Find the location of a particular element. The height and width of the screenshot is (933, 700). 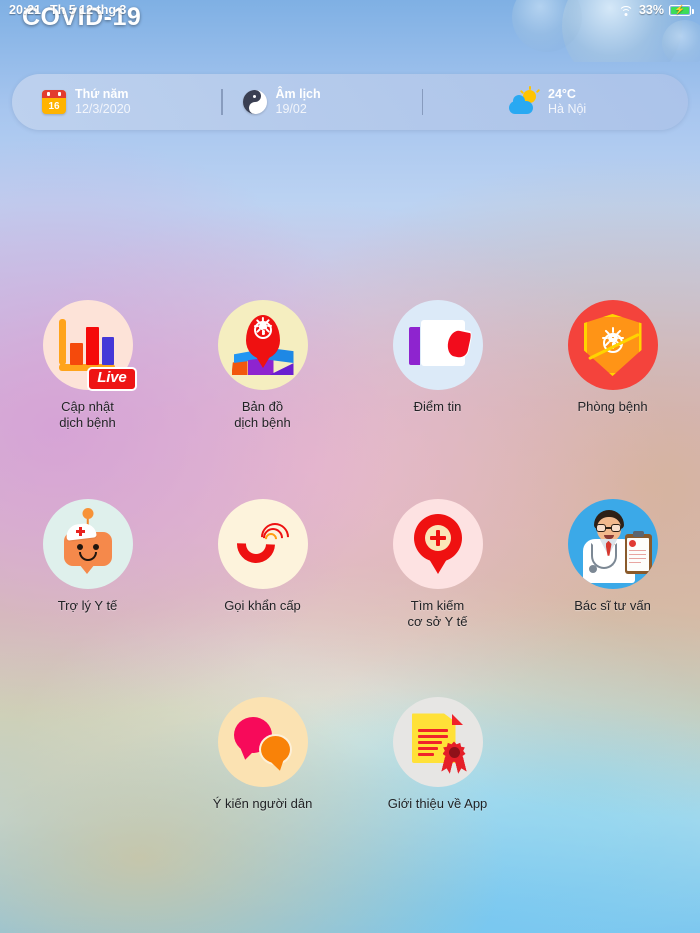

bar-chart-icon is located at coordinates (87, 345).